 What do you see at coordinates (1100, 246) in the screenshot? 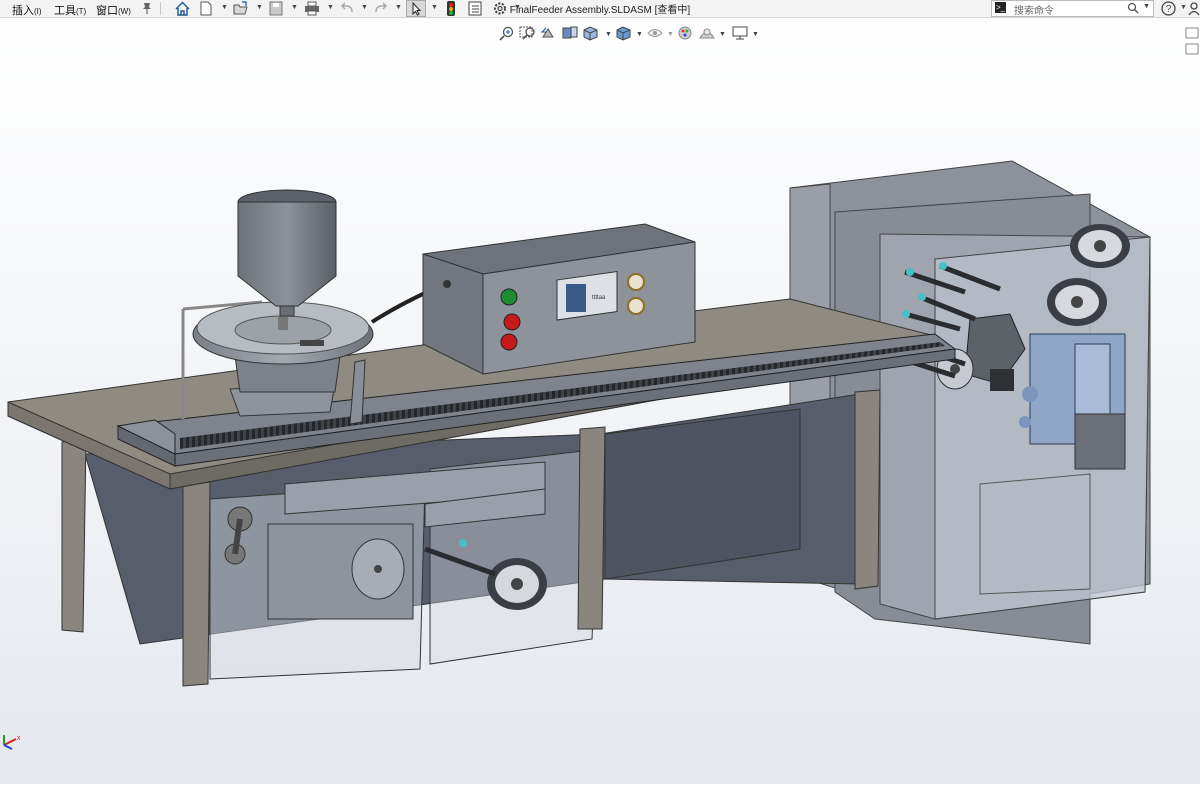
I see `top-spool` at bounding box center [1100, 246].